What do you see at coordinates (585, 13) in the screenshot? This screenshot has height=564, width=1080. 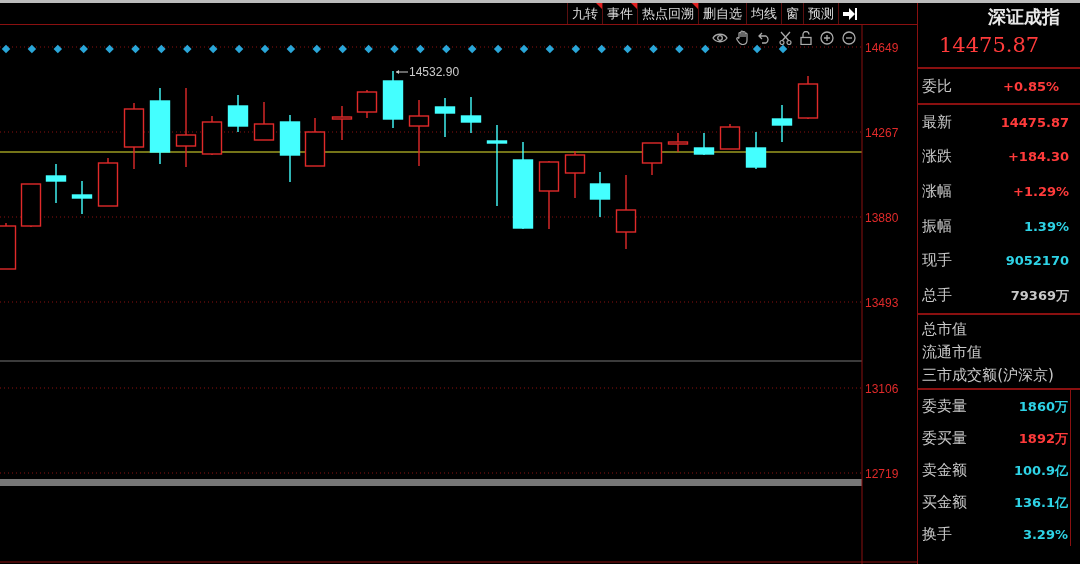 I see `toolbar-button: 九转` at bounding box center [585, 13].